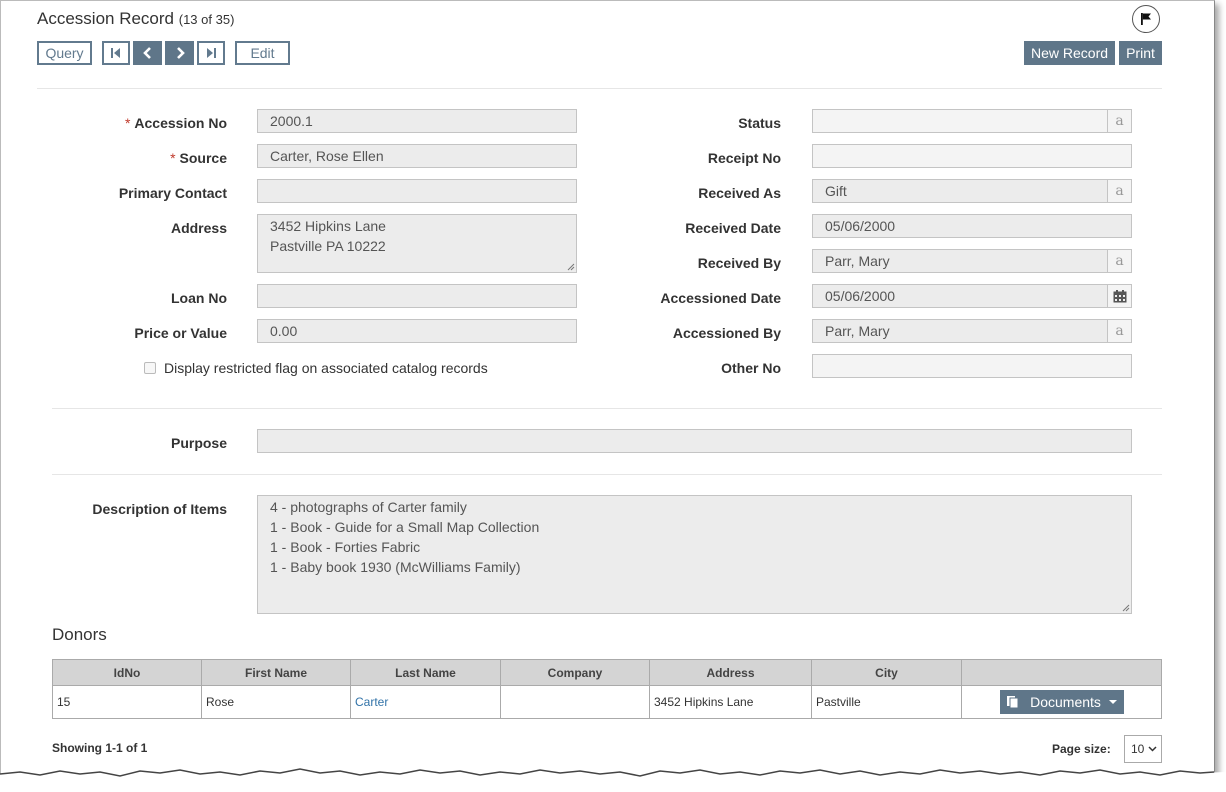 This screenshot has width=1226, height=792. What do you see at coordinates (64, 53) in the screenshot?
I see `query-button: Query` at bounding box center [64, 53].